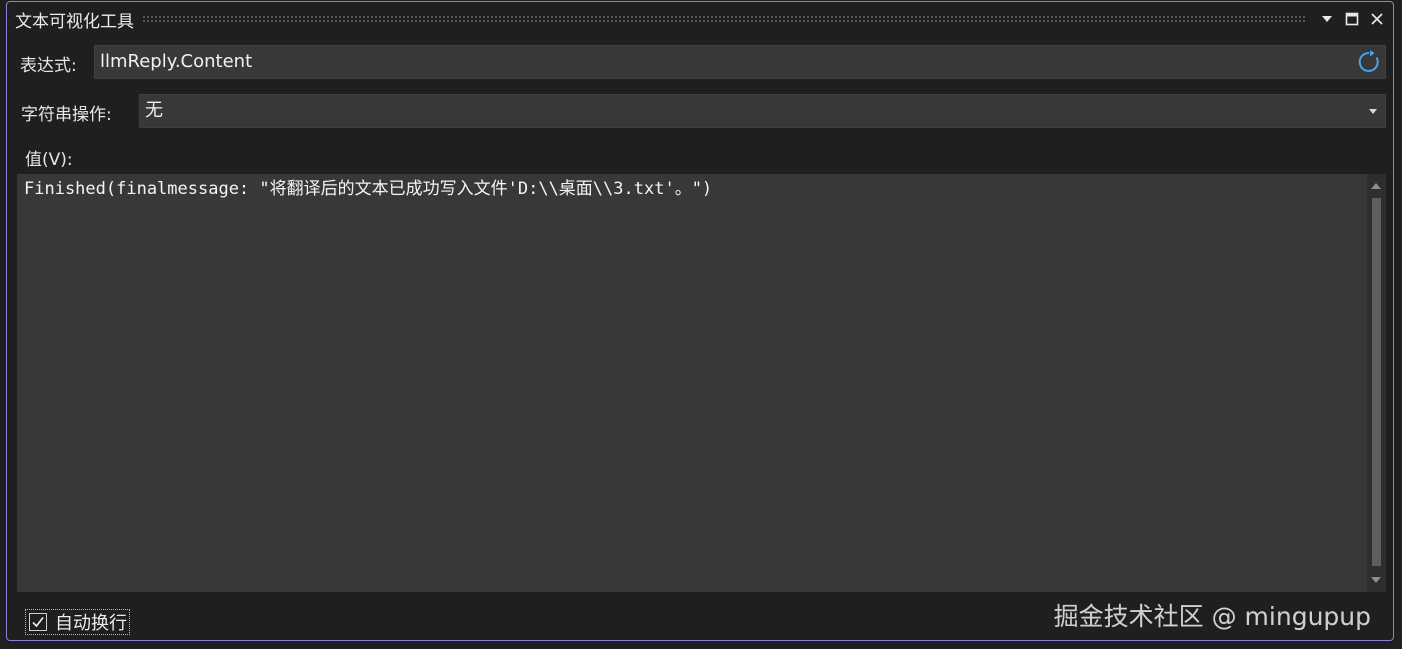 The height and width of the screenshot is (649, 1402). I want to click on expression-input: llmReply.Content, so click(740, 62).